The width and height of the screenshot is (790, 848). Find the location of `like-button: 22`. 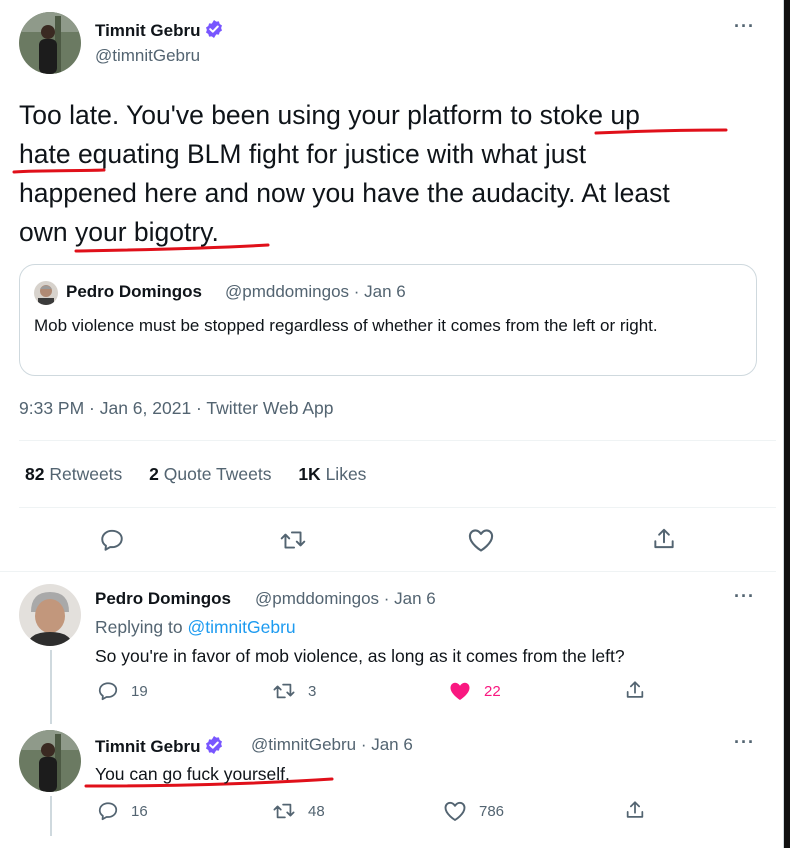

like-button: 22 is located at coordinates (474, 691).